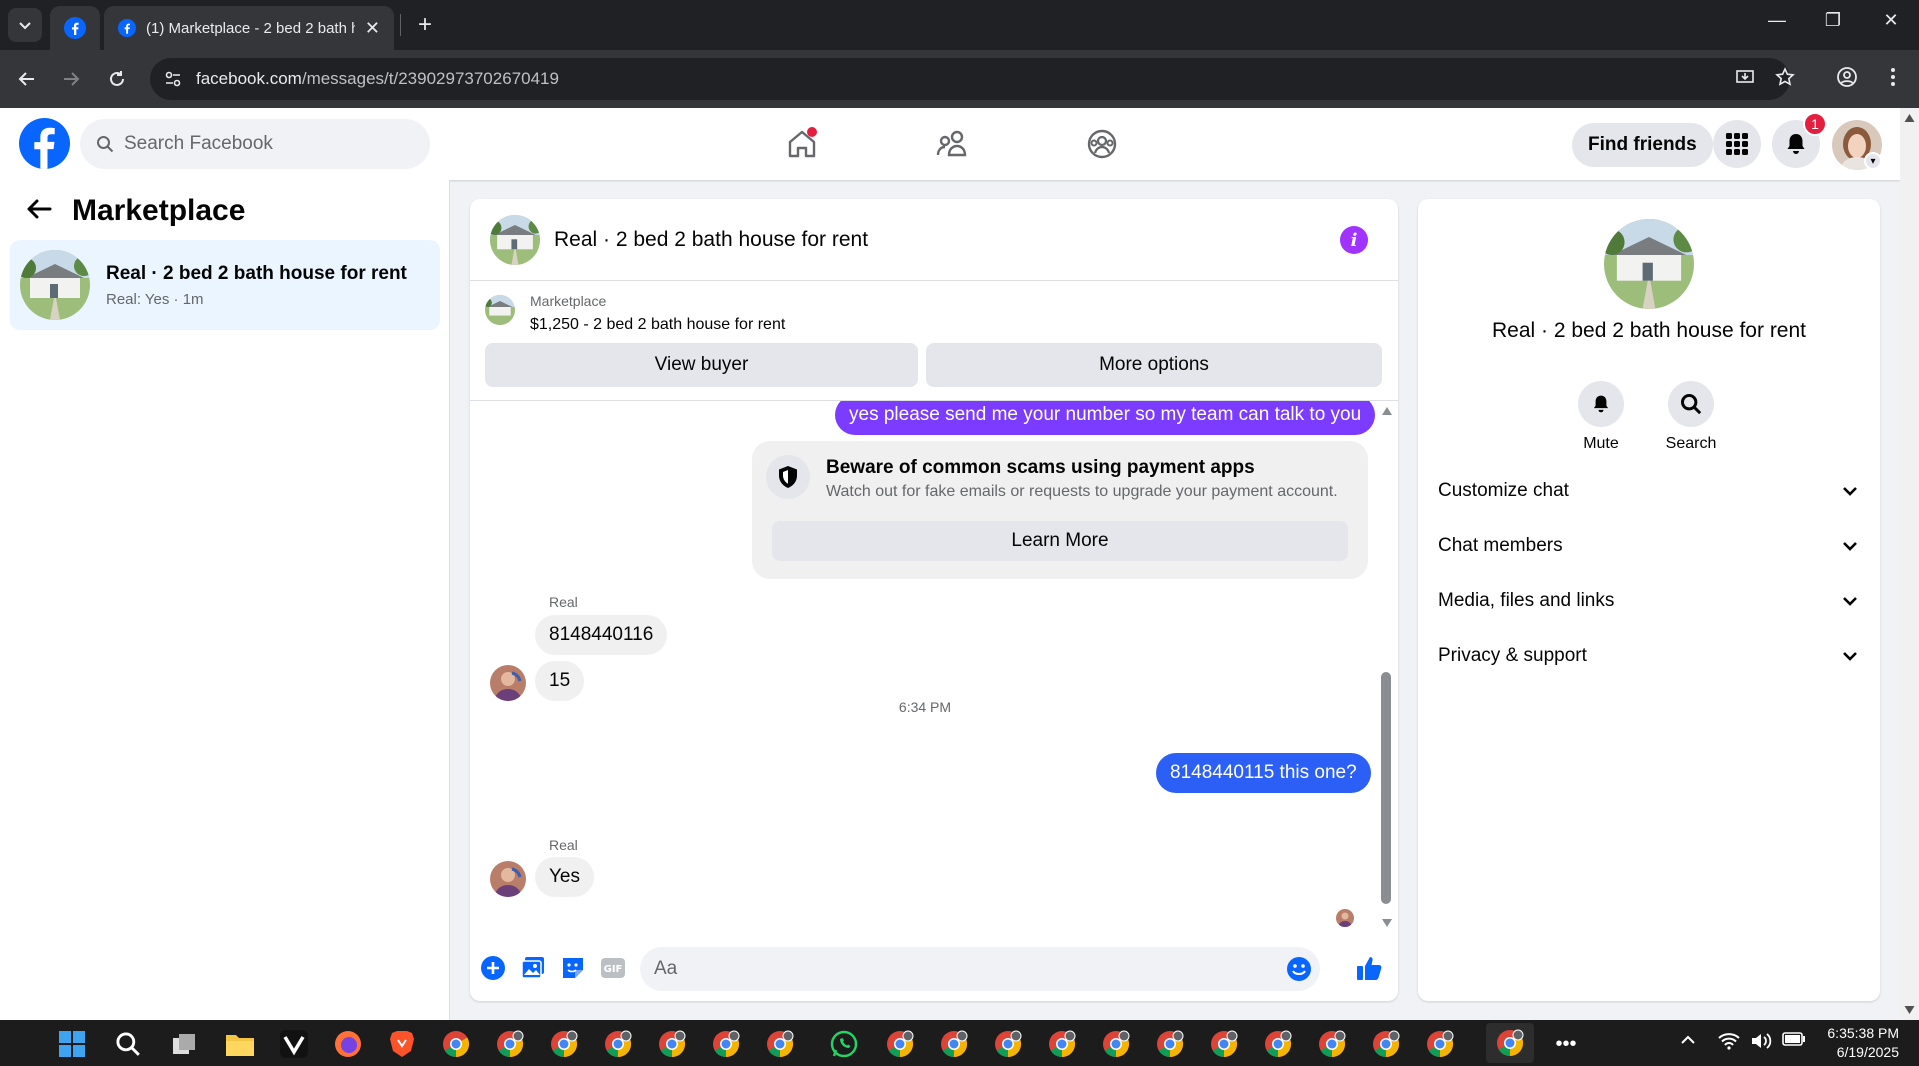  Describe the element at coordinates (25, 25) in the screenshot. I see `tab-search-button` at that location.